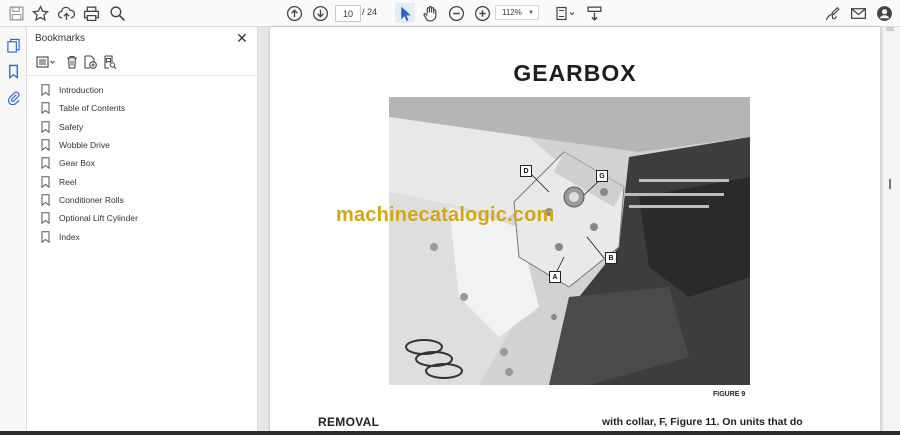 This screenshot has width=900, height=435. I want to click on vertical-scrollbar, so click(891, 231).